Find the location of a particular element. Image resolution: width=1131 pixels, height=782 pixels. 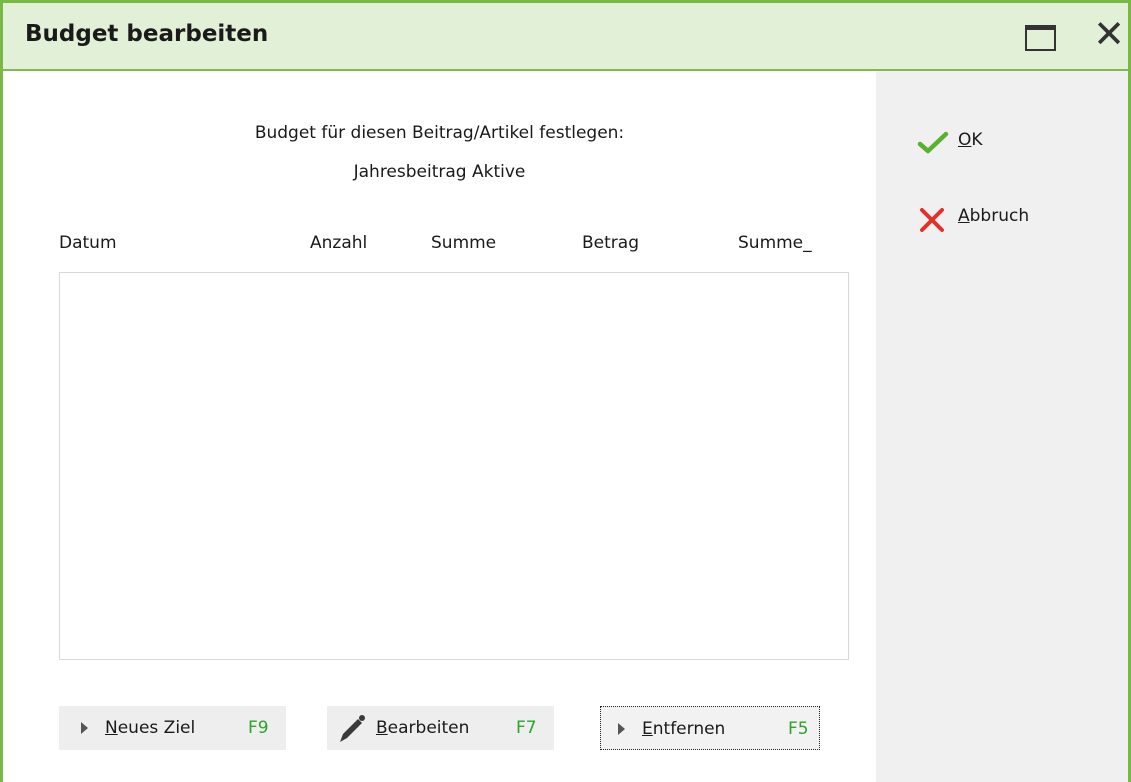

column-header-datum: Datum is located at coordinates (88, 243).